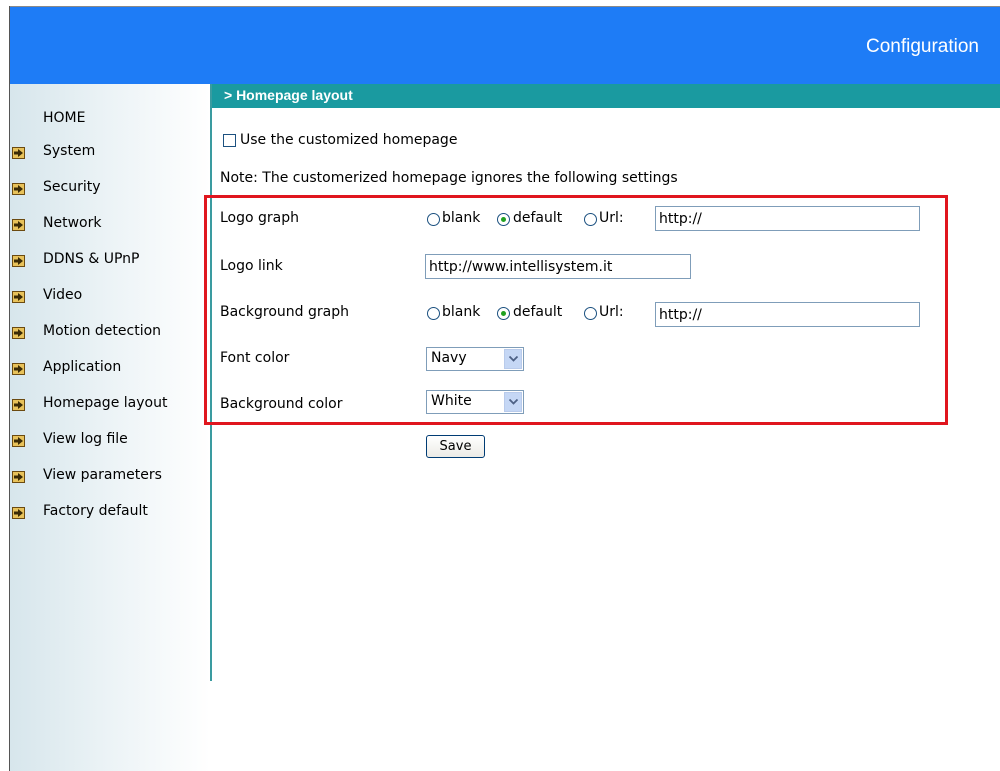 The image size is (1000, 771). What do you see at coordinates (455, 446) in the screenshot?
I see `save-button: Save` at bounding box center [455, 446].